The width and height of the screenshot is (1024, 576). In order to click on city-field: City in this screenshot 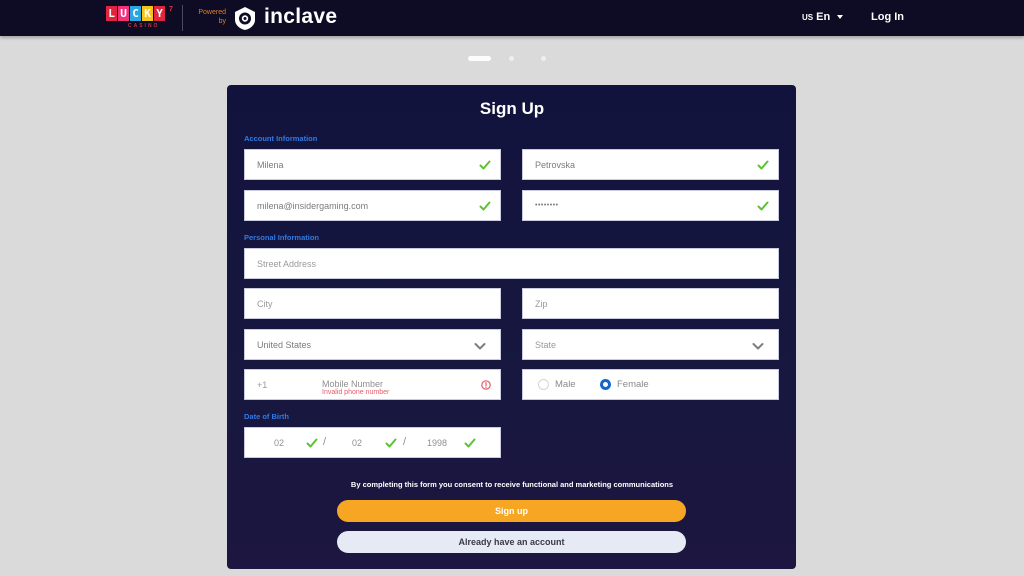, I will do `click(372, 303)`.